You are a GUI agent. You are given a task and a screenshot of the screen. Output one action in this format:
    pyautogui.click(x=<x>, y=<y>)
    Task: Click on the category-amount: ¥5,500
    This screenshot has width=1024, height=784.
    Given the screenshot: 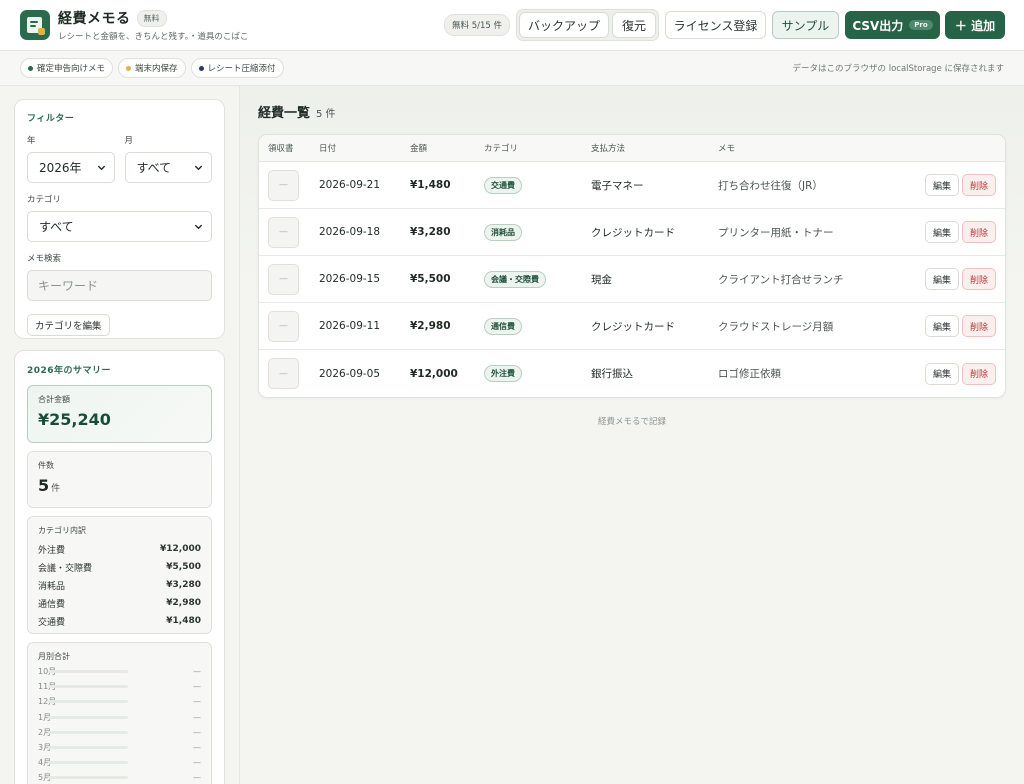 What is the action you would take?
    pyautogui.click(x=183, y=567)
    